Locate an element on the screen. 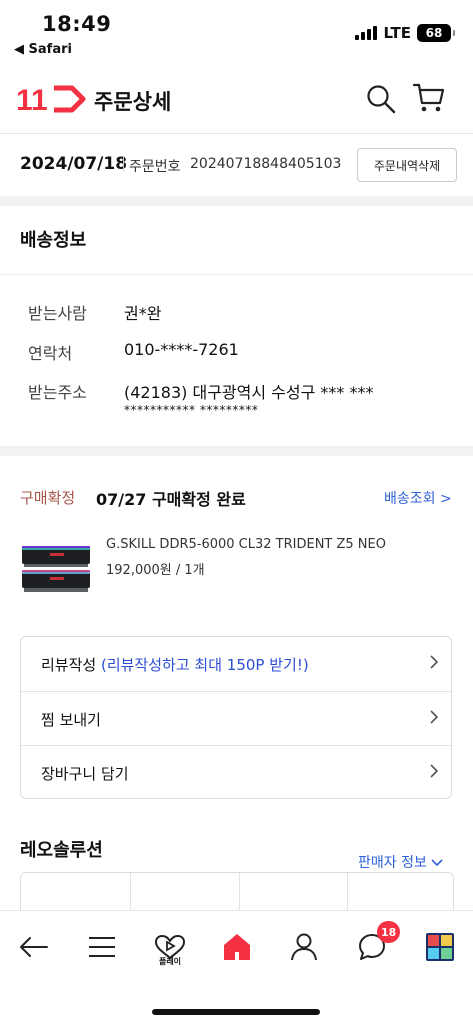  address-detail: *********** ********* is located at coordinates (191, 410).